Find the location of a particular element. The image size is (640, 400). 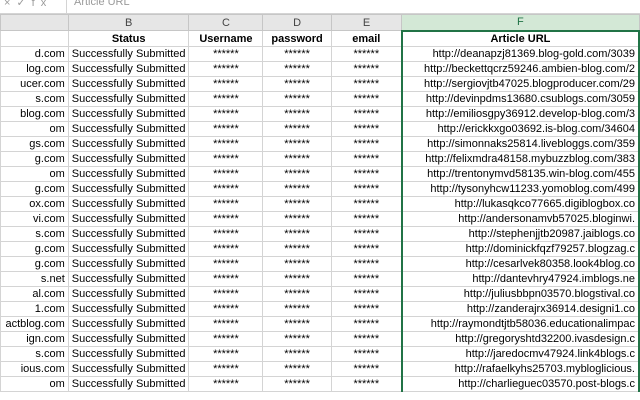

header-cell-email: email is located at coordinates (366, 38).